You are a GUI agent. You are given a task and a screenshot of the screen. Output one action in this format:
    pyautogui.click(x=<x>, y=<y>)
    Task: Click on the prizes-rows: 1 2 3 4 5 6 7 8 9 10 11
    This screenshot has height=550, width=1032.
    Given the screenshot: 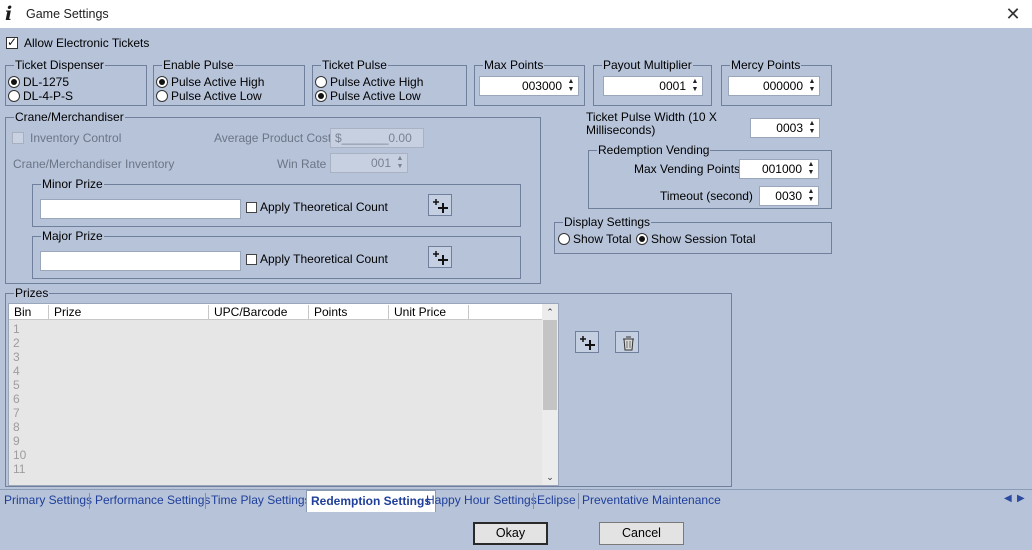 What is the action you would take?
    pyautogui.click(x=19, y=399)
    